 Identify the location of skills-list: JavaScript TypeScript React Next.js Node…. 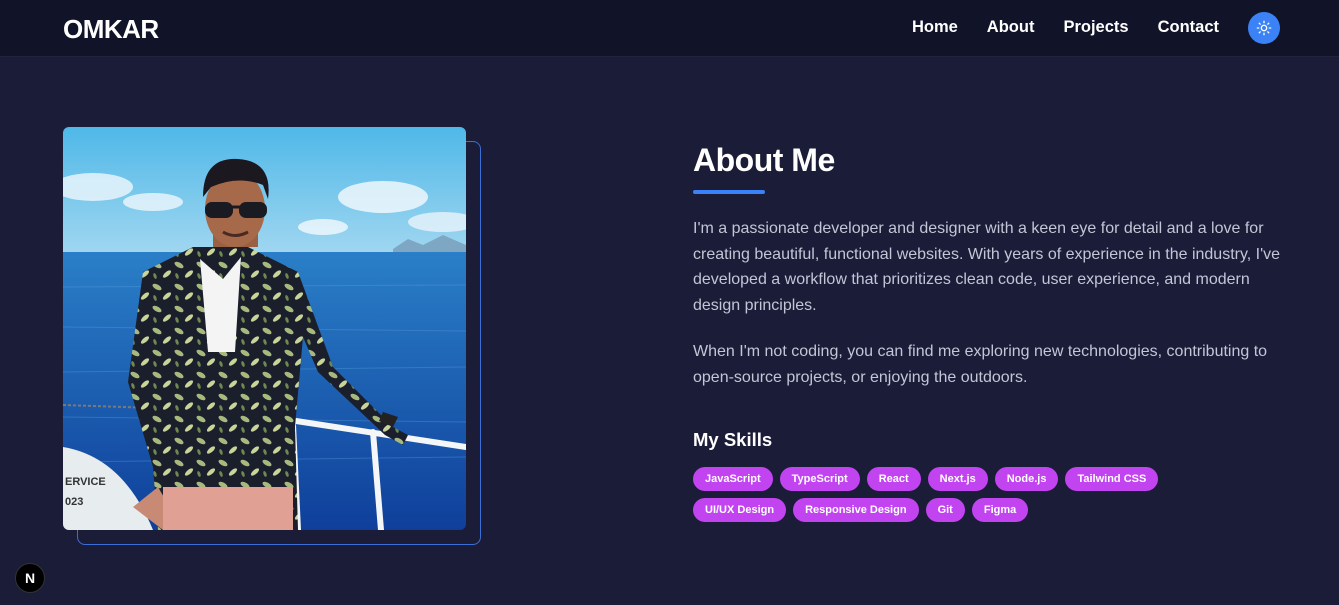
(973, 494).